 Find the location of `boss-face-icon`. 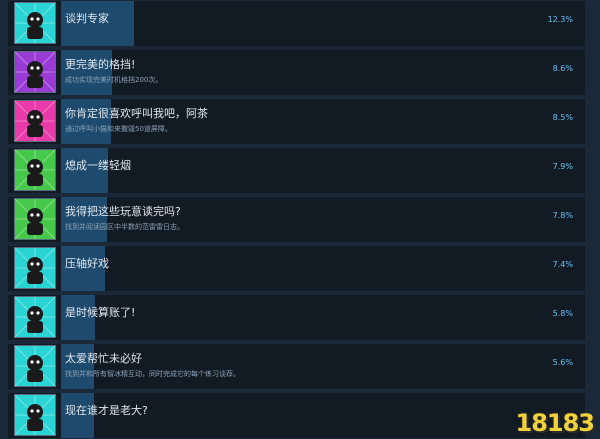

boss-face-icon is located at coordinates (35, 415).